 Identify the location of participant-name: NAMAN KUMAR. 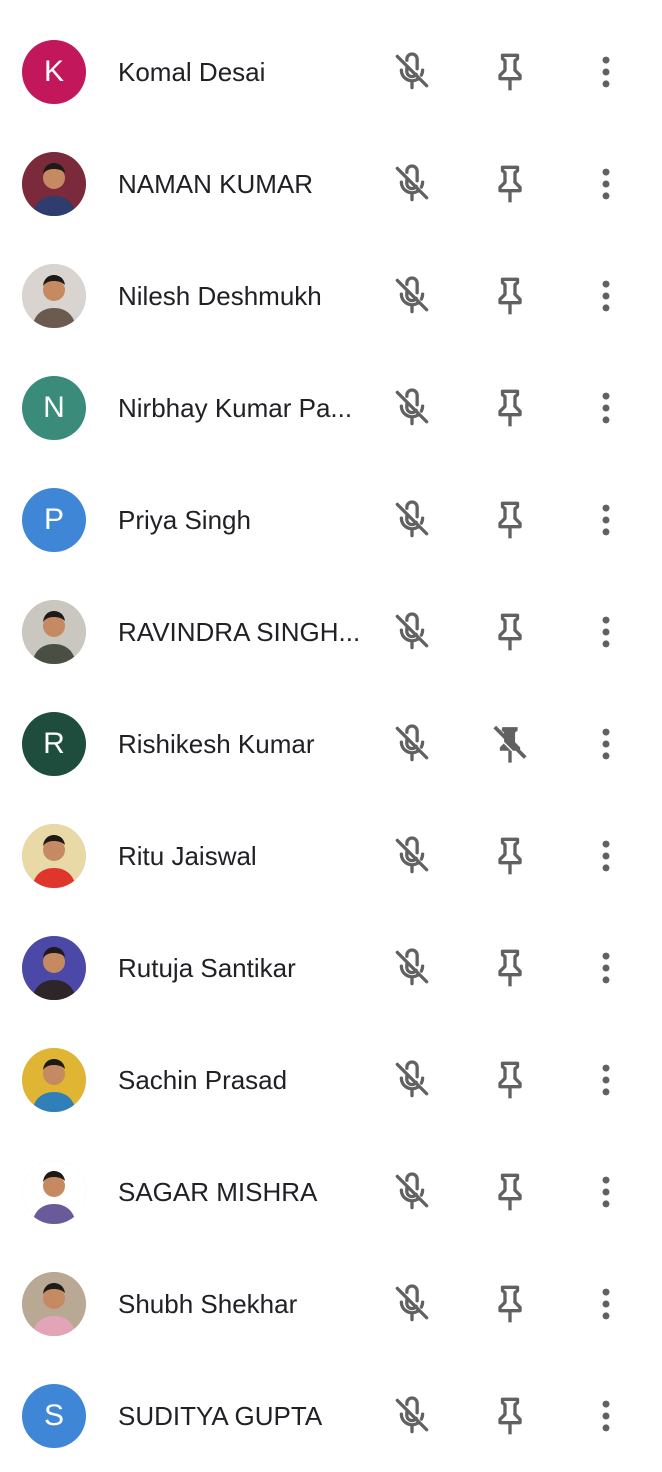
(216, 184).